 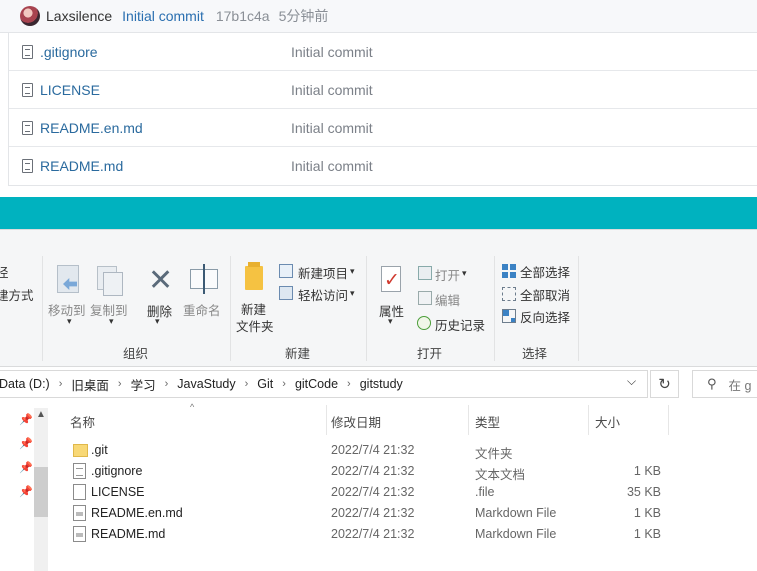 What do you see at coordinates (381, 384) in the screenshot?
I see `breadcrumb-item: gitstudy` at bounding box center [381, 384].